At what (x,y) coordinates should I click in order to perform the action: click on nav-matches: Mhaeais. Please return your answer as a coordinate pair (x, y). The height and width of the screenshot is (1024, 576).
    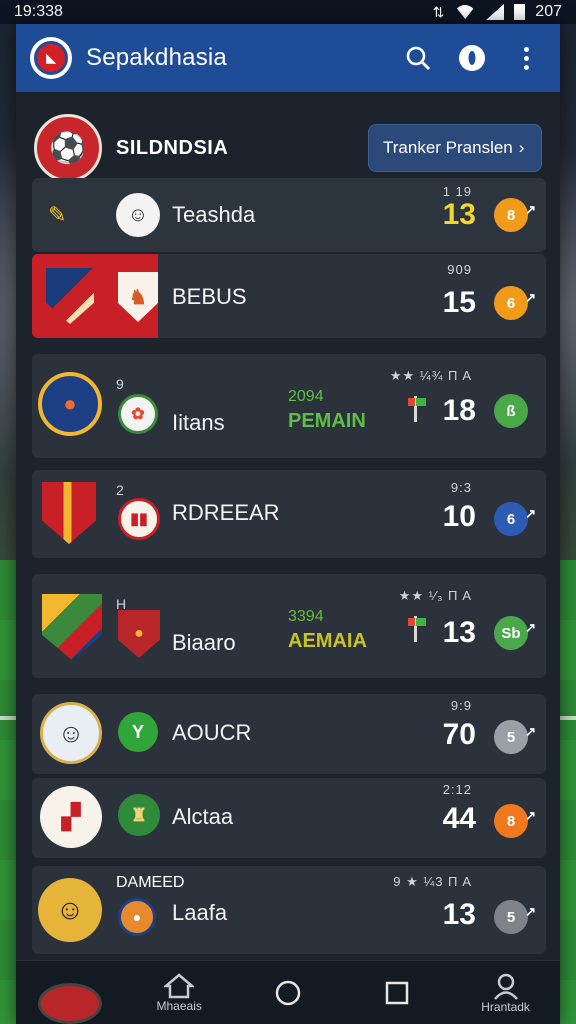
    Looking at the image, I should click on (179, 992).